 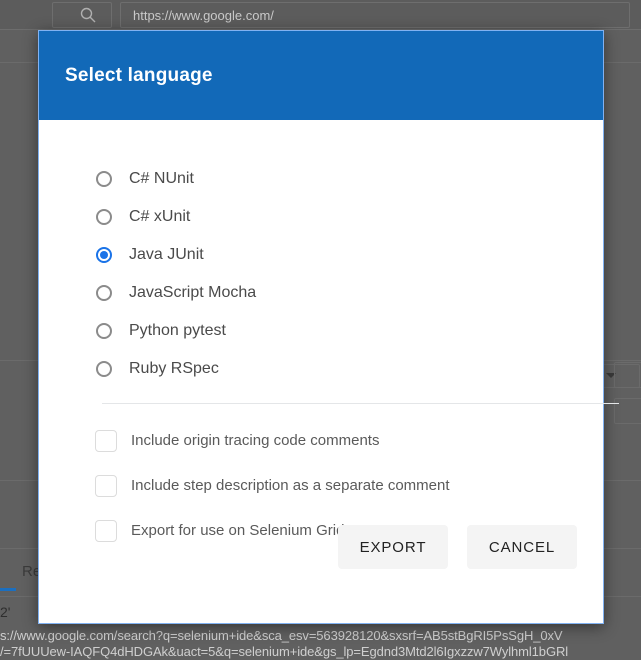 What do you see at coordinates (321, 75) in the screenshot?
I see `dialog-header: Select language` at bounding box center [321, 75].